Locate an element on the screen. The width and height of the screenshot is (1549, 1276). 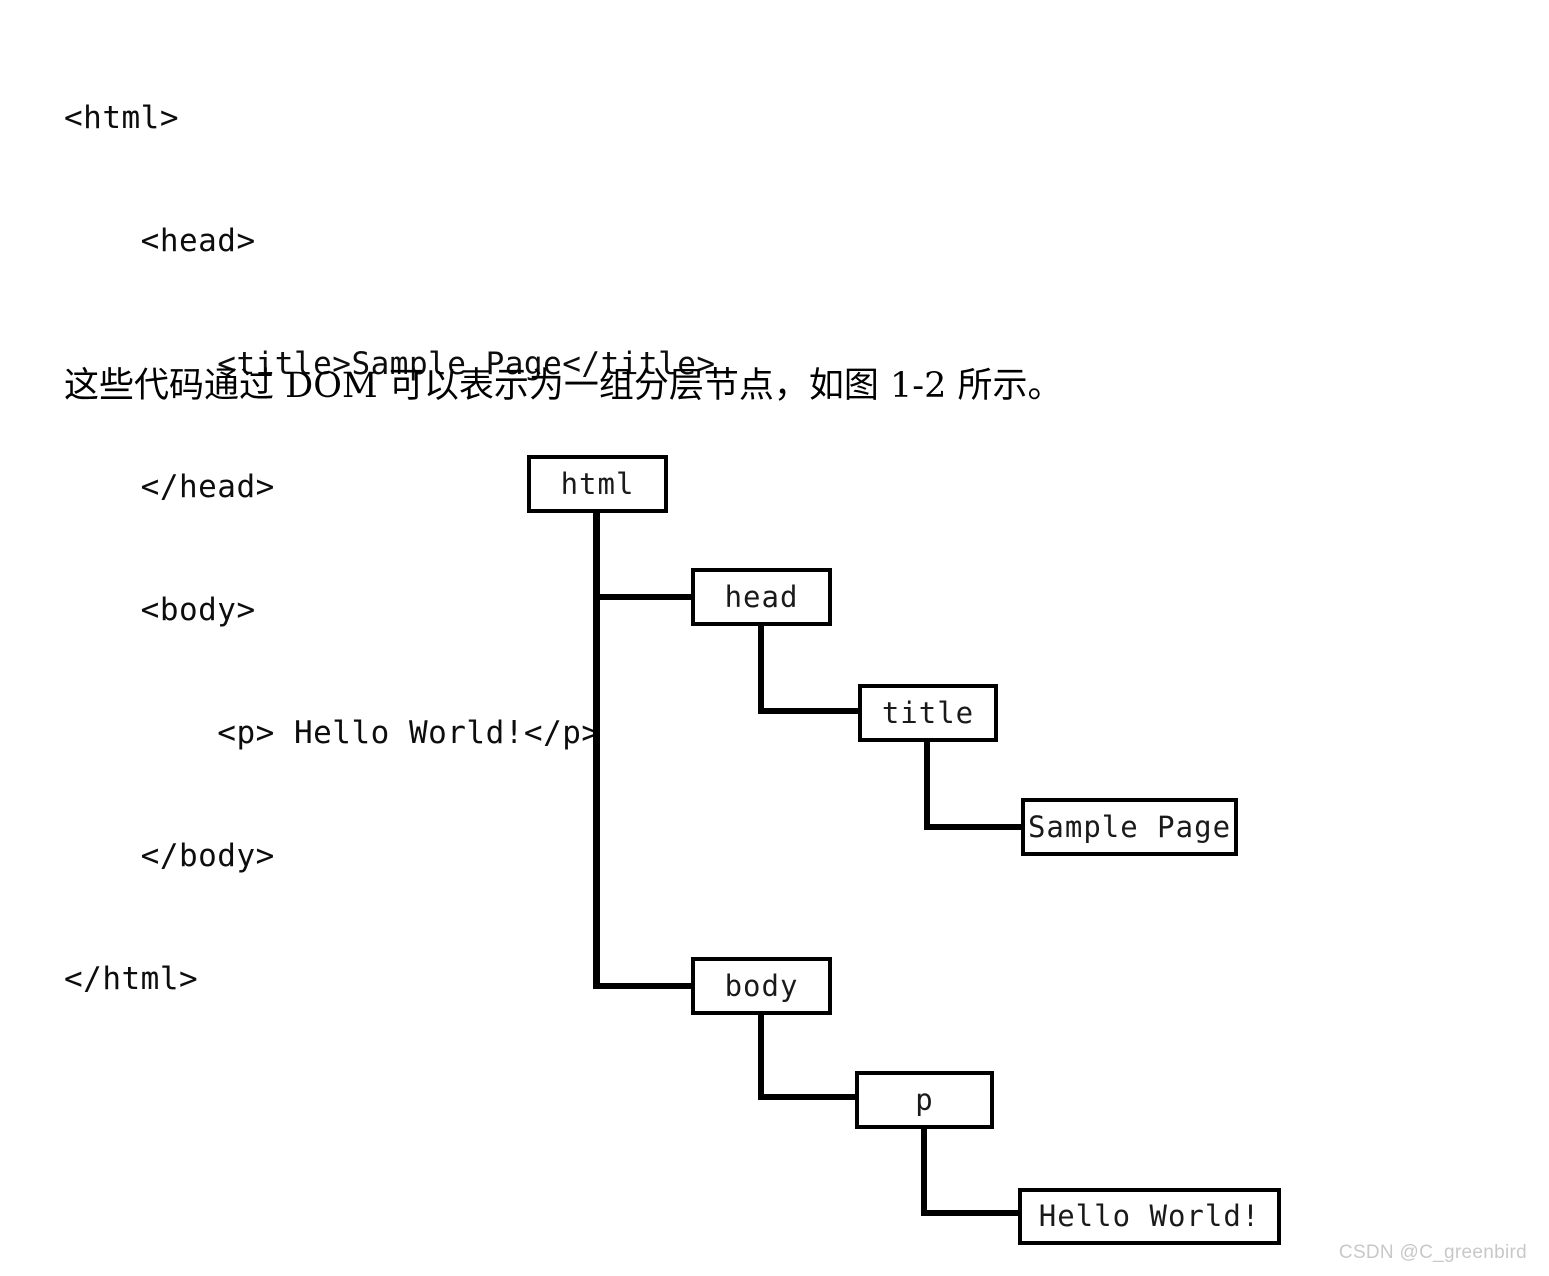
edge-title-trunk is located at coordinates (927, 786).